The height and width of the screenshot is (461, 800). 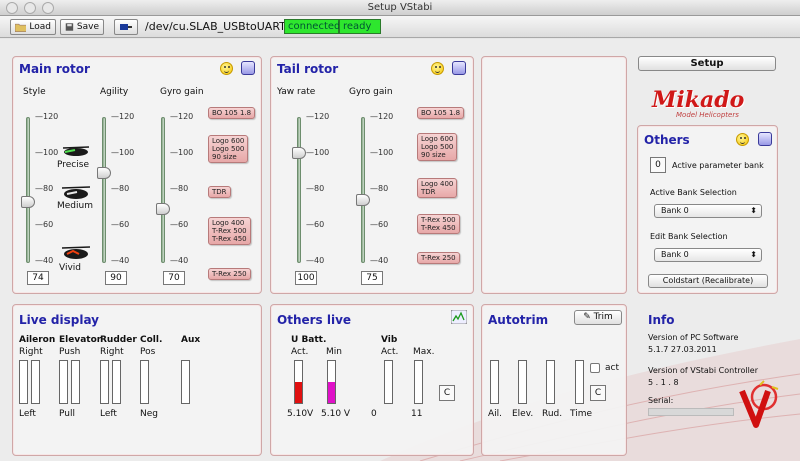 What do you see at coordinates (54, 69) in the screenshot?
I see `main-rotor-title: Main rotor` at bounding box center [54, 69].